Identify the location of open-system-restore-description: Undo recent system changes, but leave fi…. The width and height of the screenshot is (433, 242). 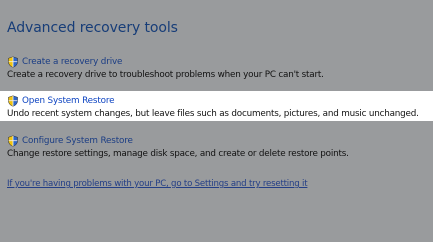
(213, 114).